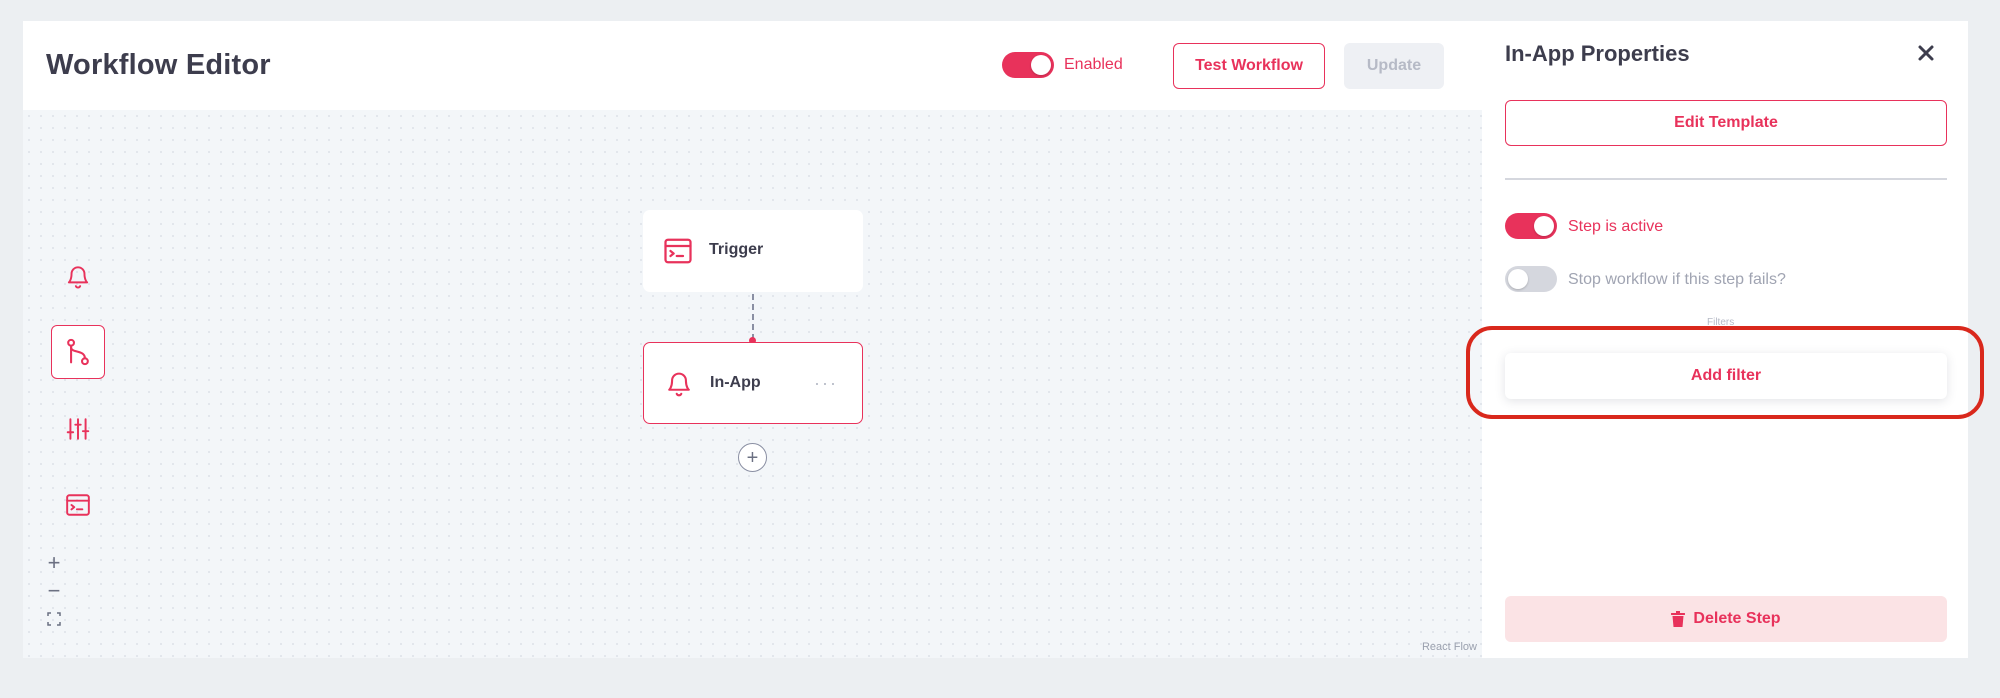  Describe the element at coordinates (735, 382) in the screenshot. I see `in-app-node-label: In-App` at that location.